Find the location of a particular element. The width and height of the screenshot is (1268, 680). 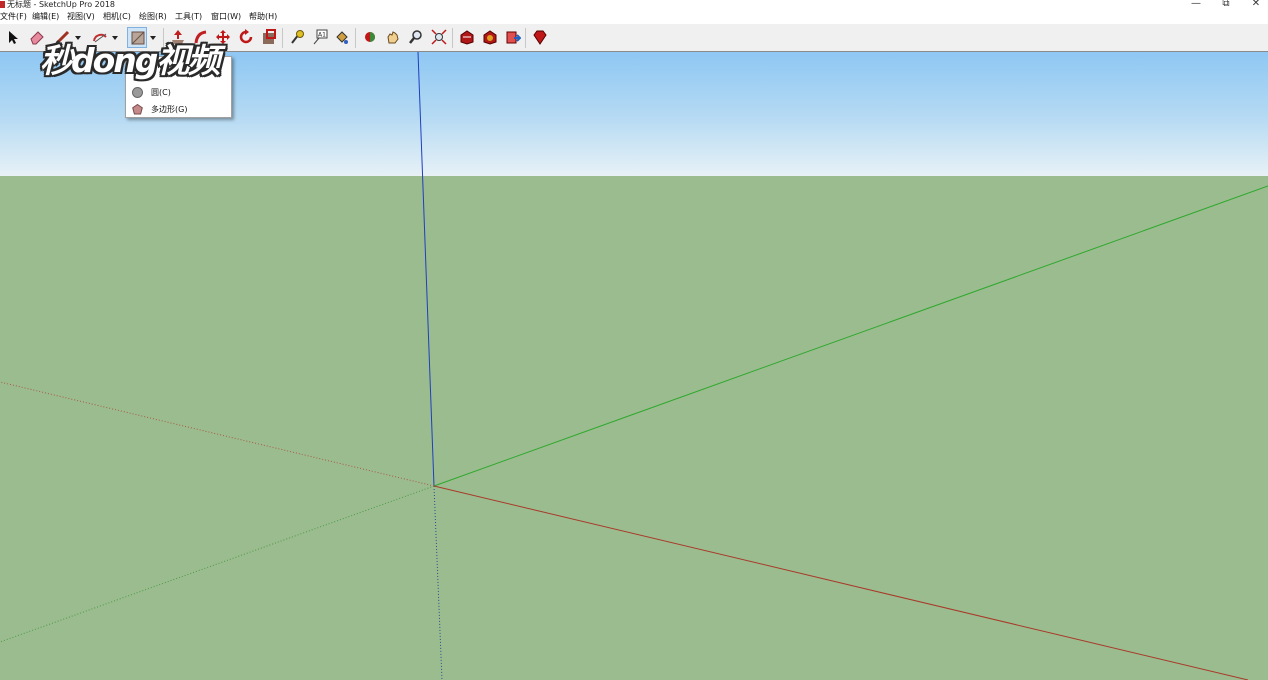

window-title: 无标题 - SketchUp Pro 2018 is located at coordinates (61, 4).